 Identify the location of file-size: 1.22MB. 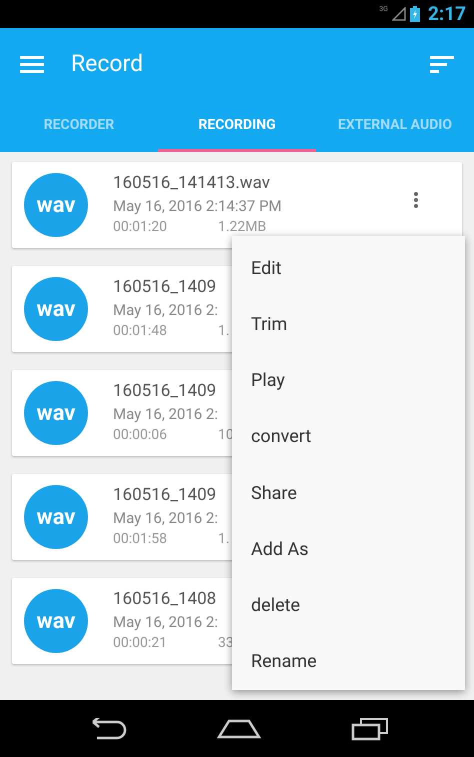
(242, 228).